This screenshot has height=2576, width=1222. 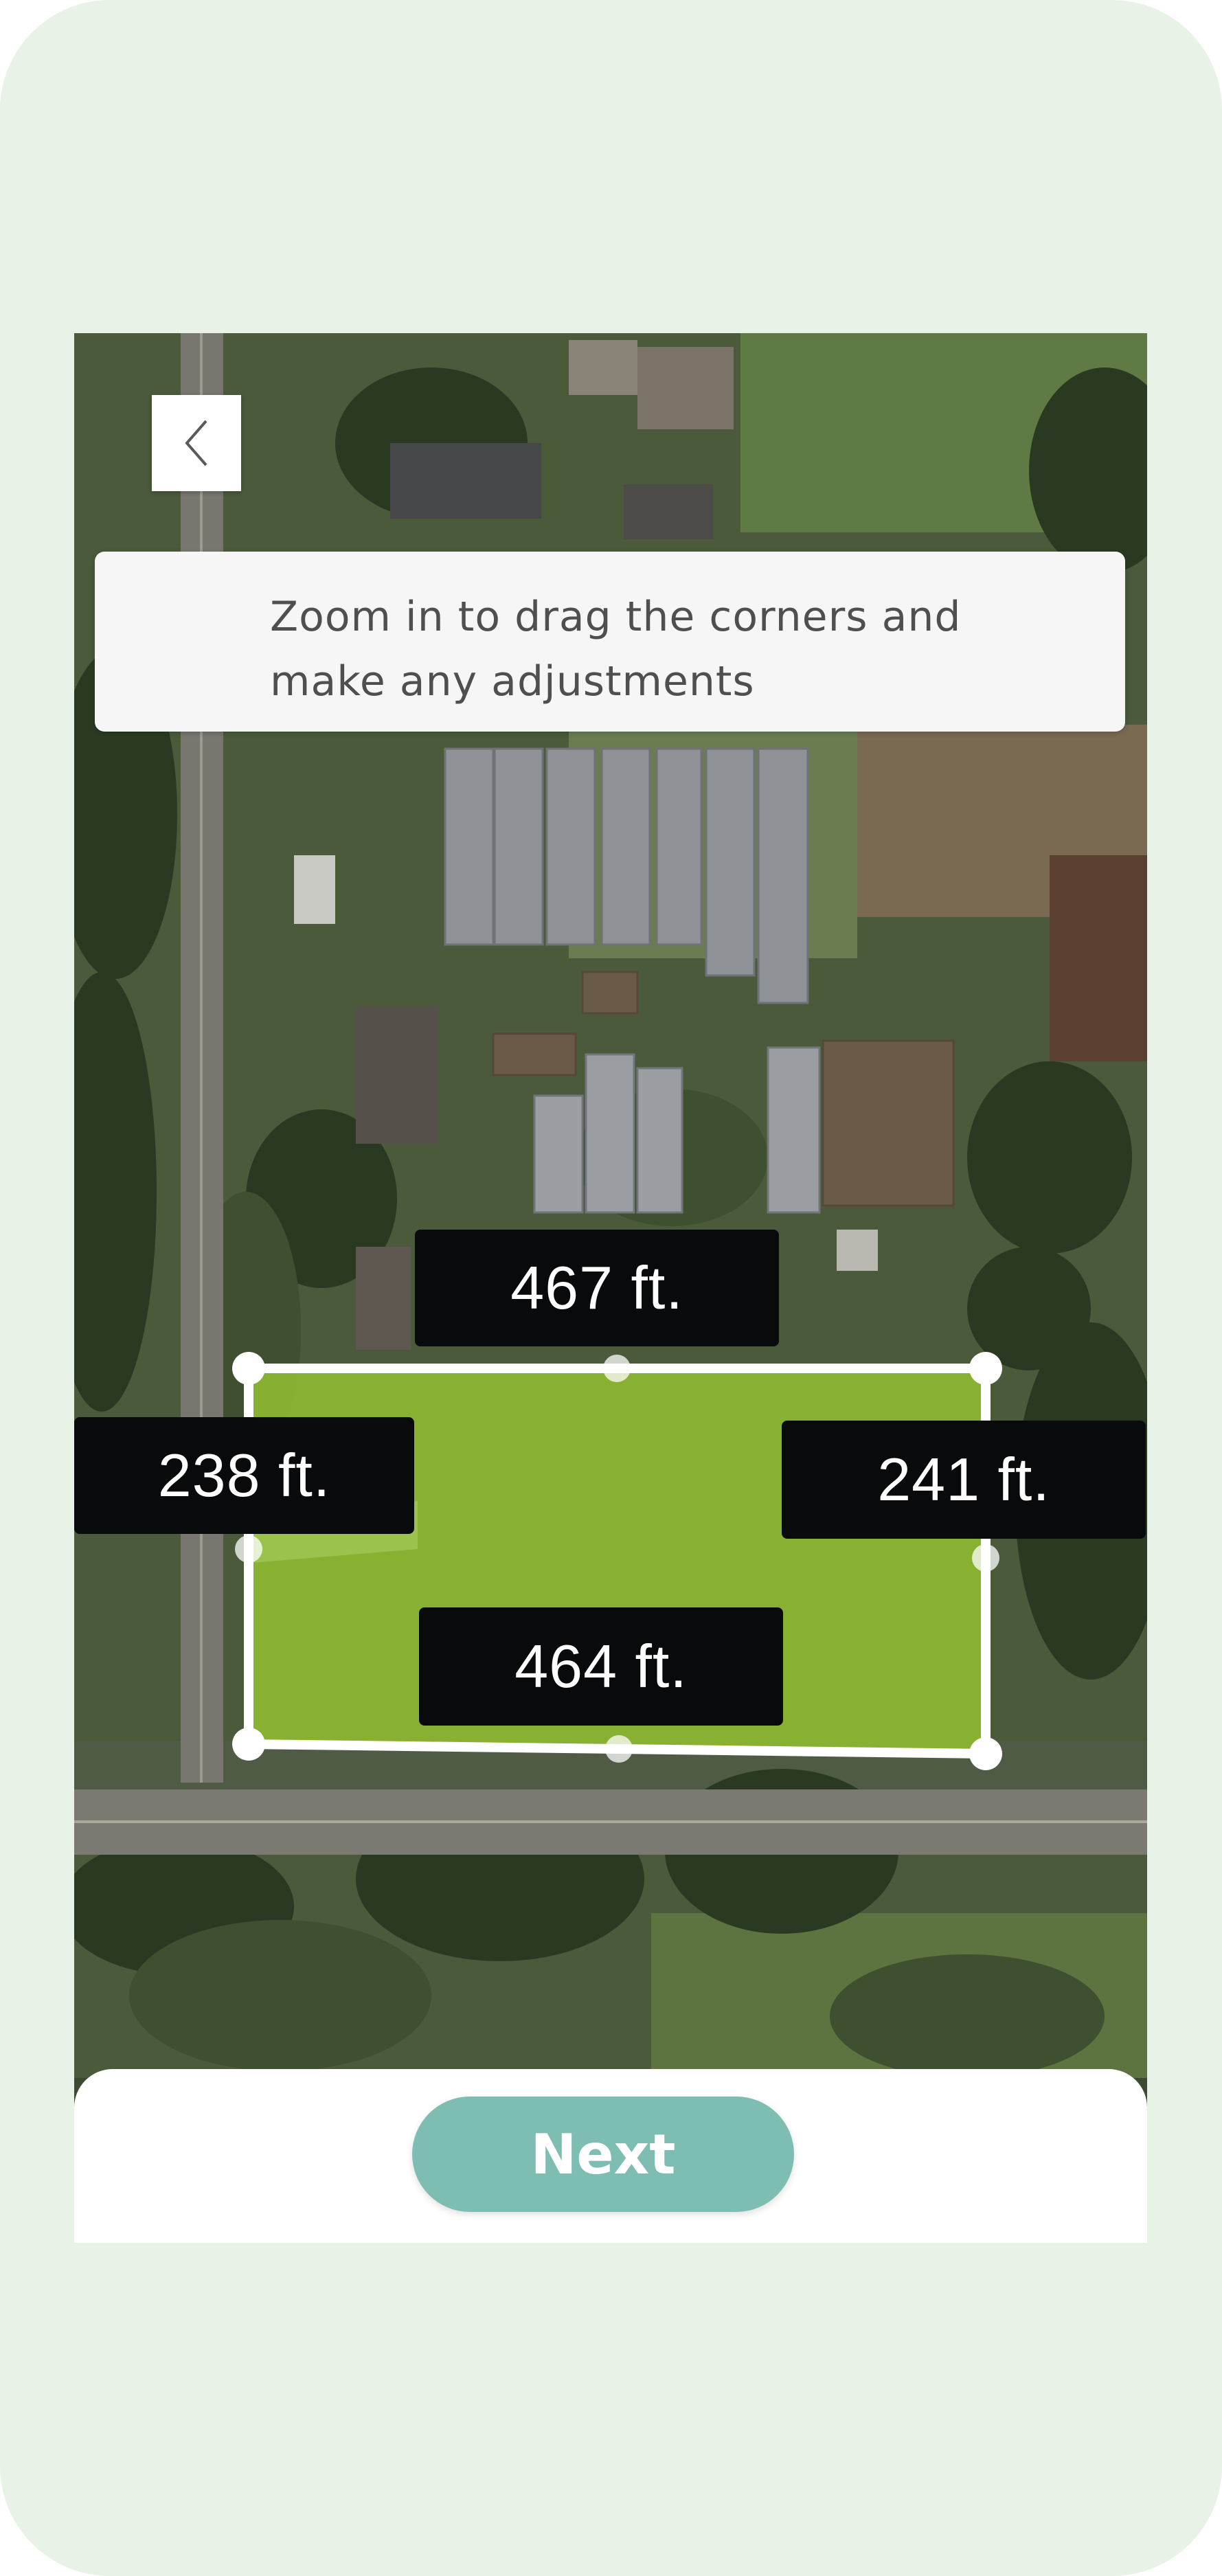 I want to click on right-dimension-label: 241 ft., so click(x=964, y=1480).